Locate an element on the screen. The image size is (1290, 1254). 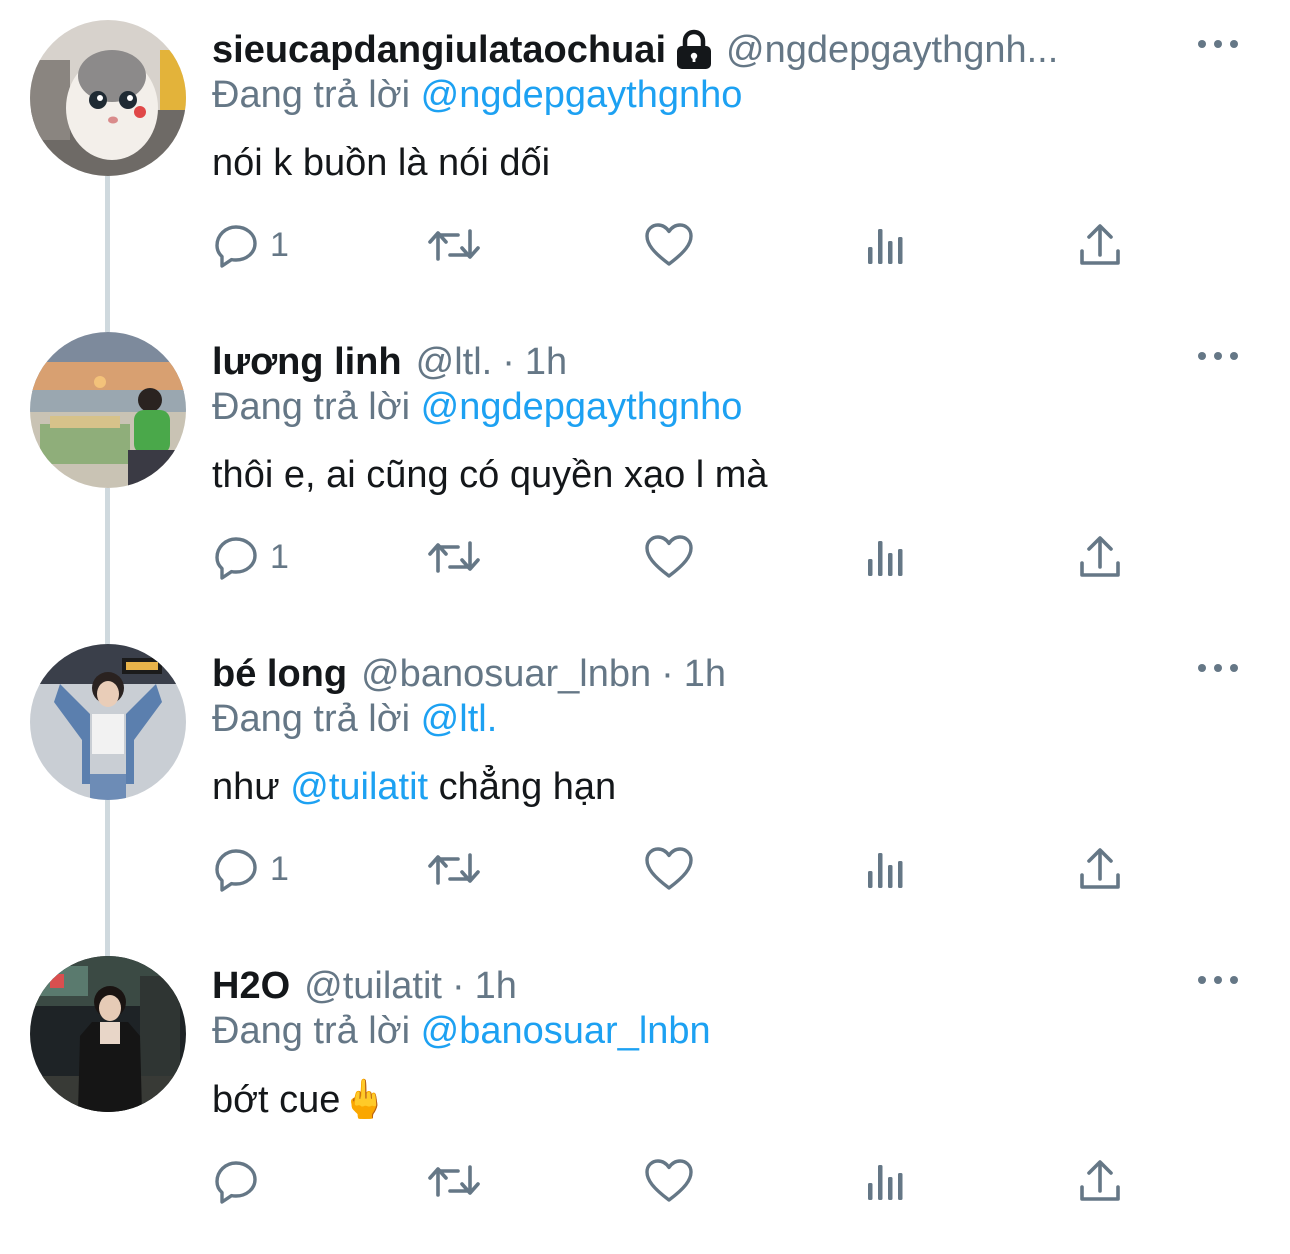
lock-icon is located at coordinates (694, 50).